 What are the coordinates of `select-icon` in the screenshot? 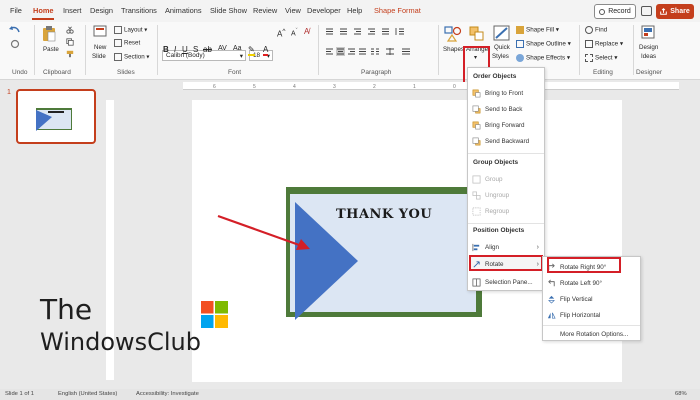 It's located at (589, 58).